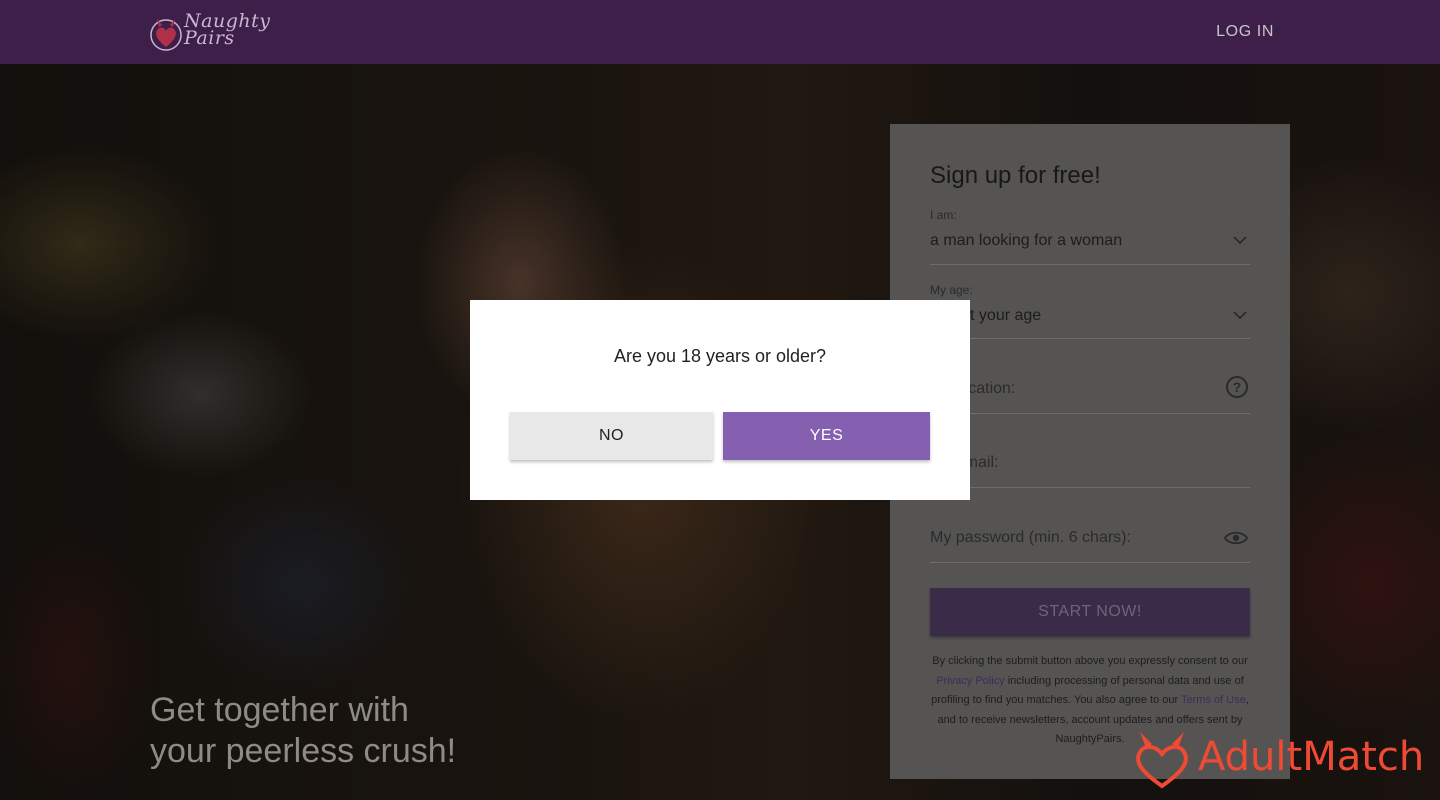 Image resolution: width=1440 pixels, height=800 pixels. I want to click on gender-select-value: a man looking for a woman, so click(1026, 240).